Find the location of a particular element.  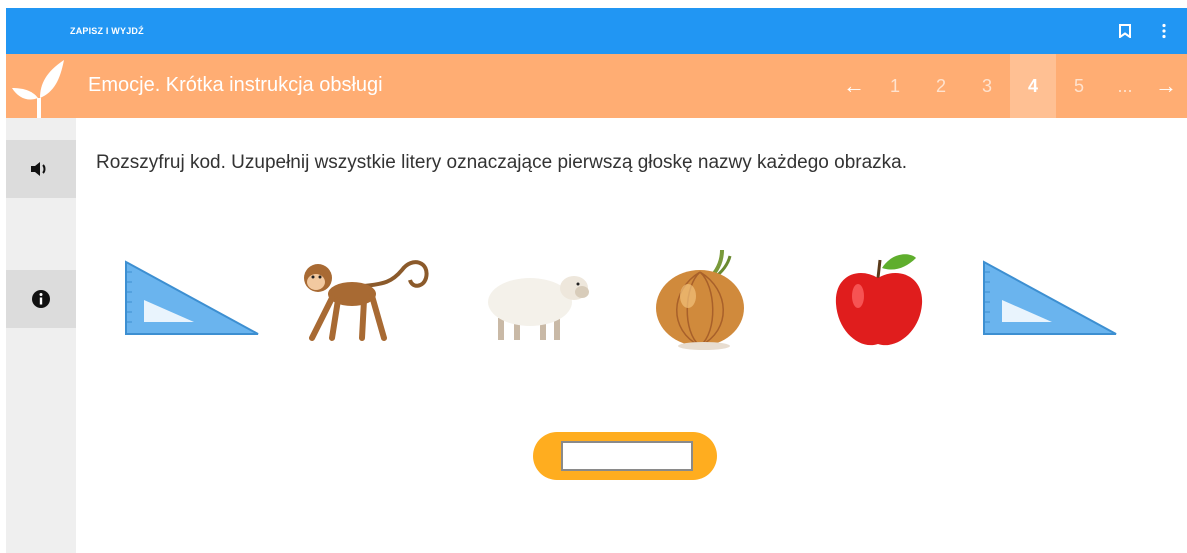

page-5-button: 5 is located at coordinates (1079, 86).